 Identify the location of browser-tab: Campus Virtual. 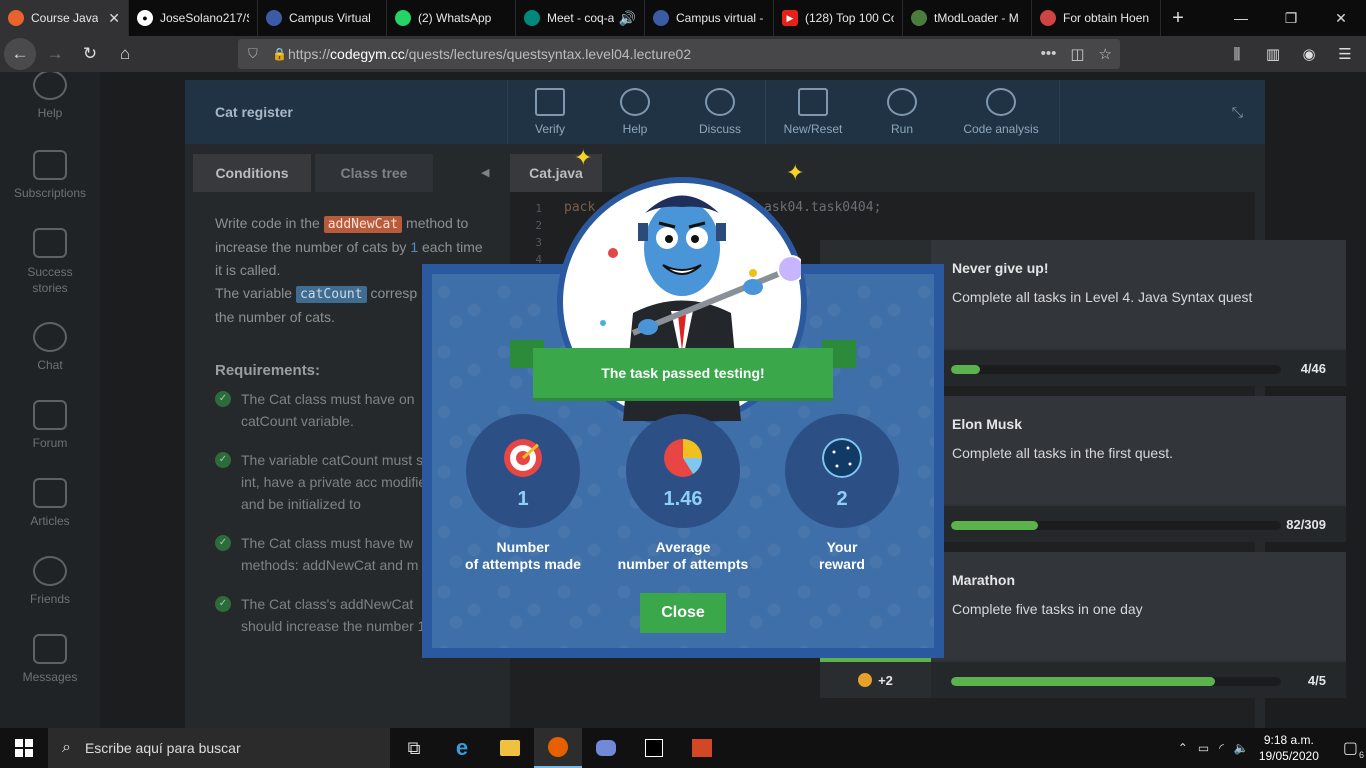
(322, 18).